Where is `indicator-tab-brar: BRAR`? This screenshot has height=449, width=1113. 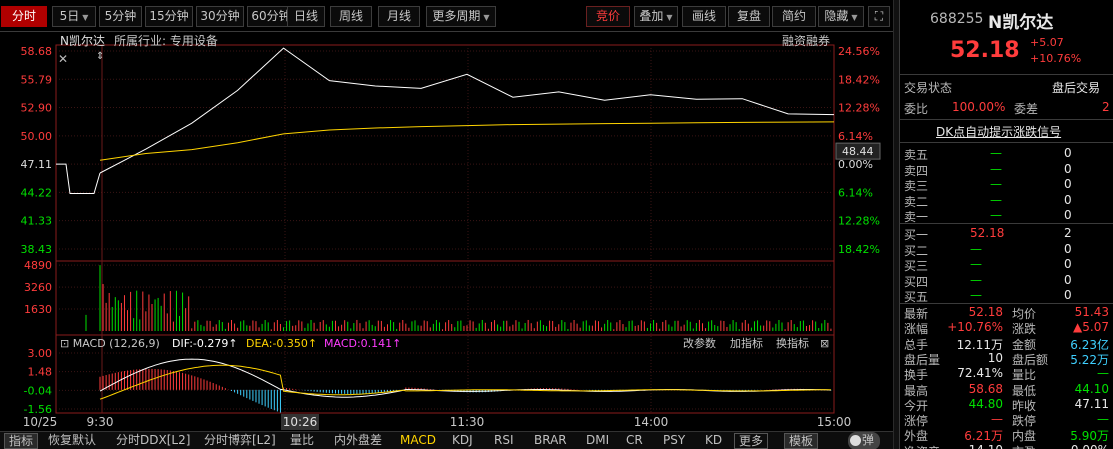 indicator-tab-brar: BRAR is located at coordinates (550, 440).